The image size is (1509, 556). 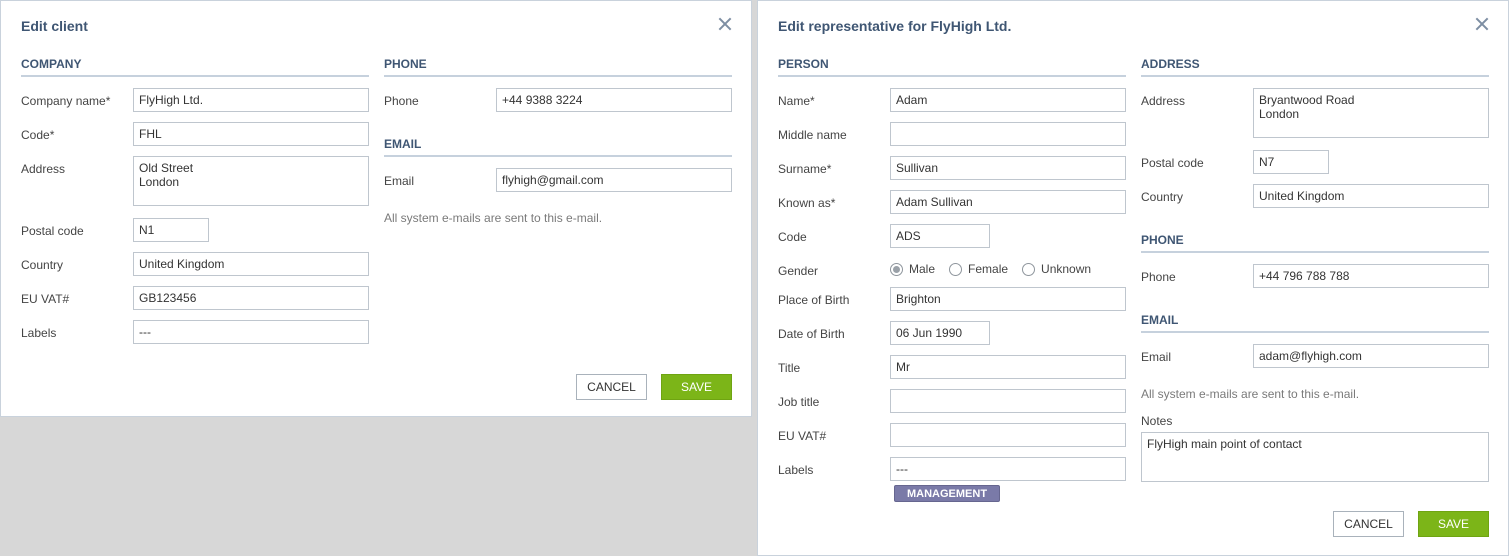 I want to click on radio-checked-icon, so click(x=896, y=269).